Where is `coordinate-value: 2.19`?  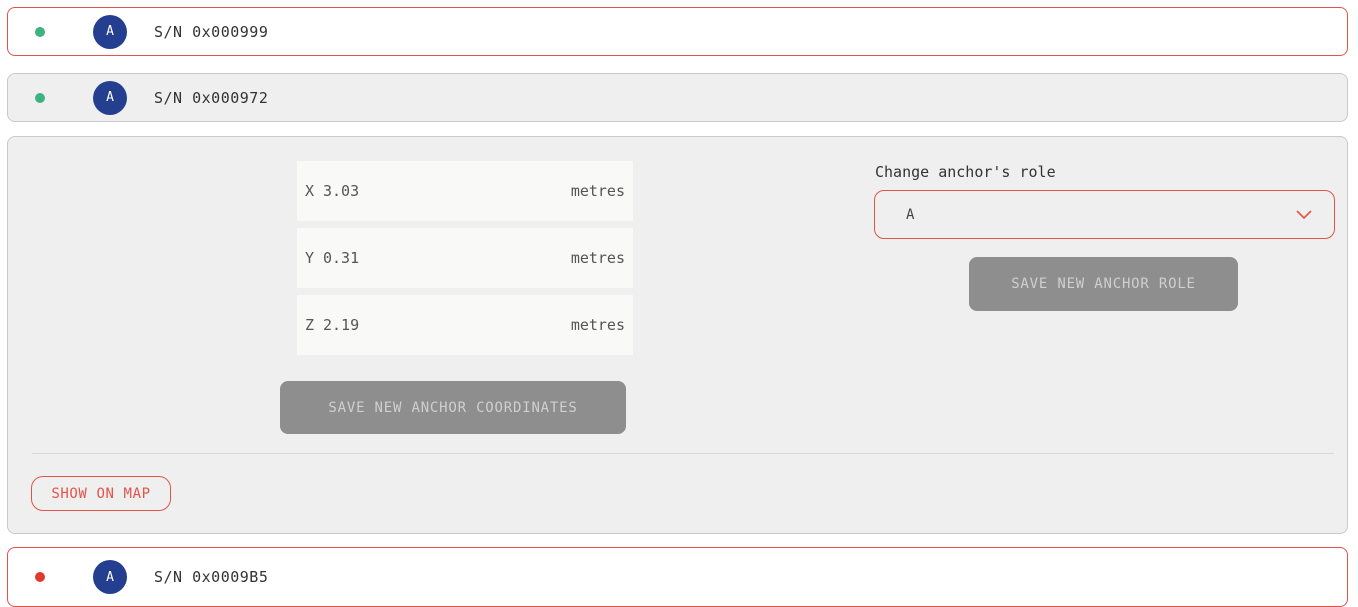
coordinate-value: 2.19 is located at coordinates (447, 325).